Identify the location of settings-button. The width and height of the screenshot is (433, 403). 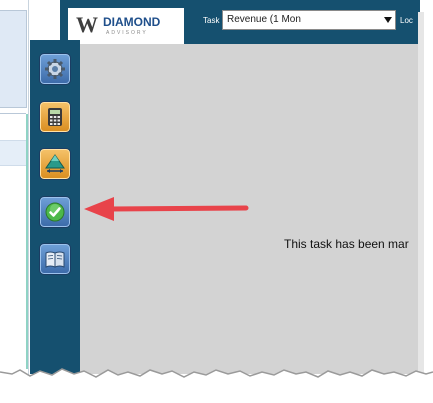
(55, 69).